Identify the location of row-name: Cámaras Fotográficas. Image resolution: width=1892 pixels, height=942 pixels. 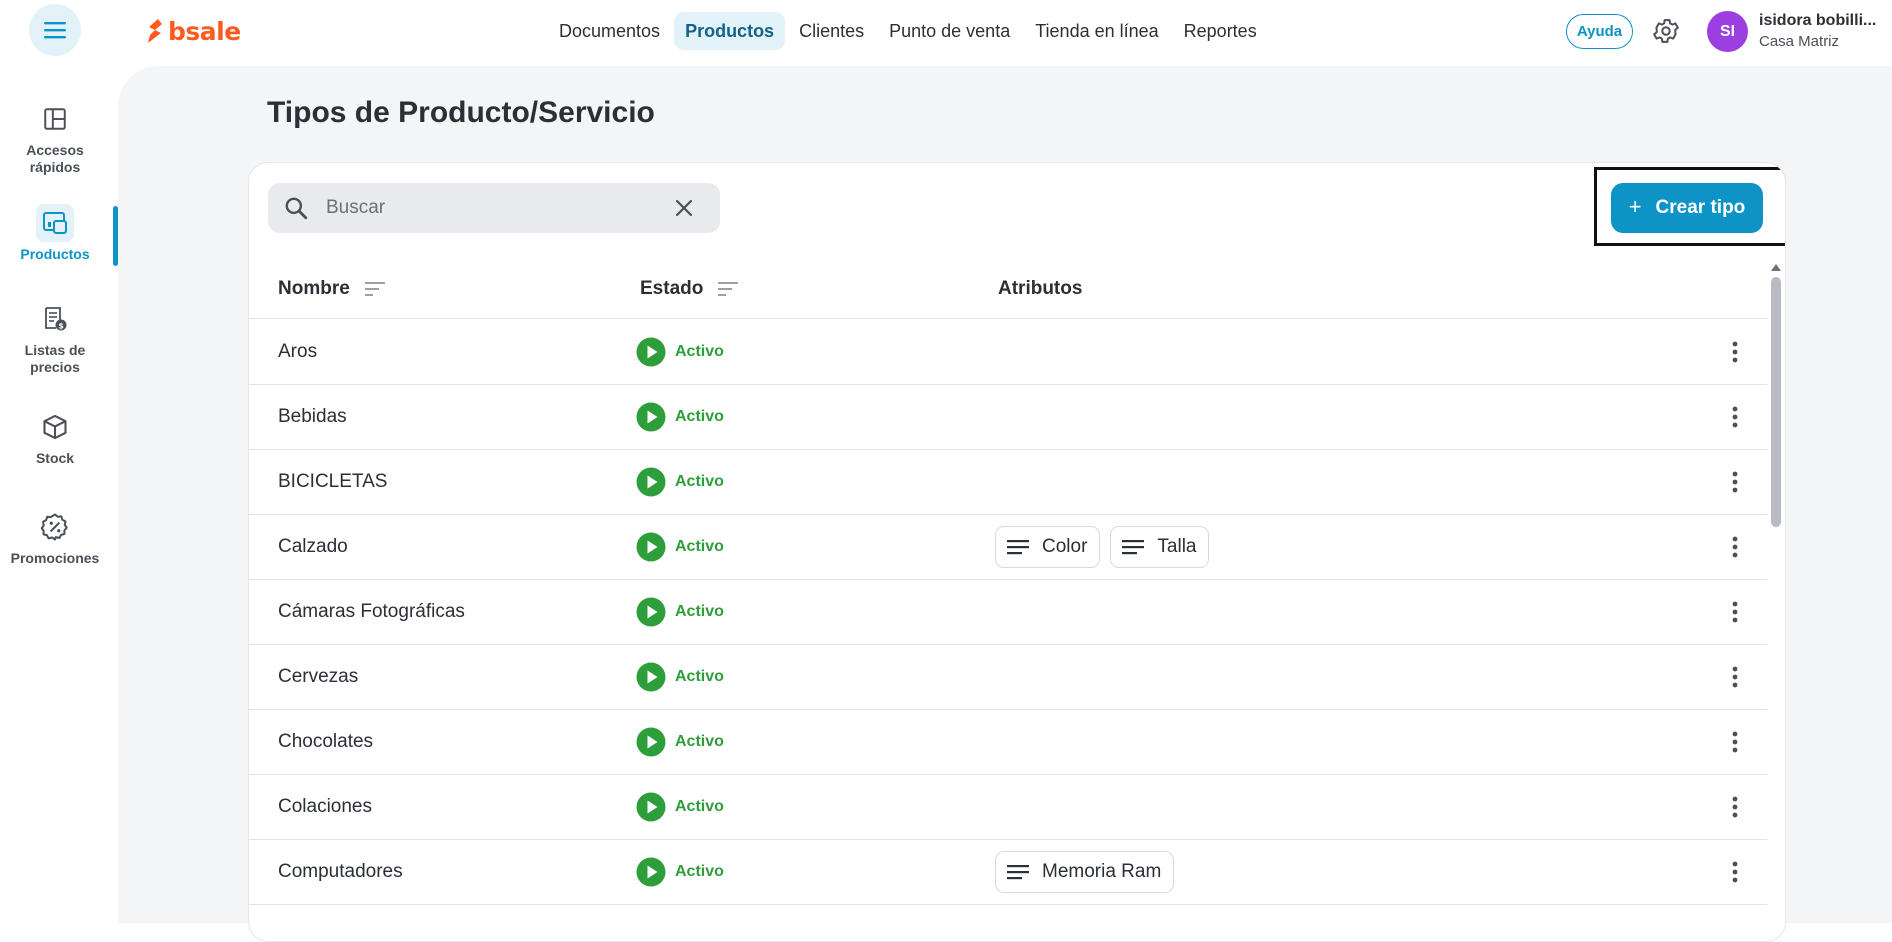
(371, 611).